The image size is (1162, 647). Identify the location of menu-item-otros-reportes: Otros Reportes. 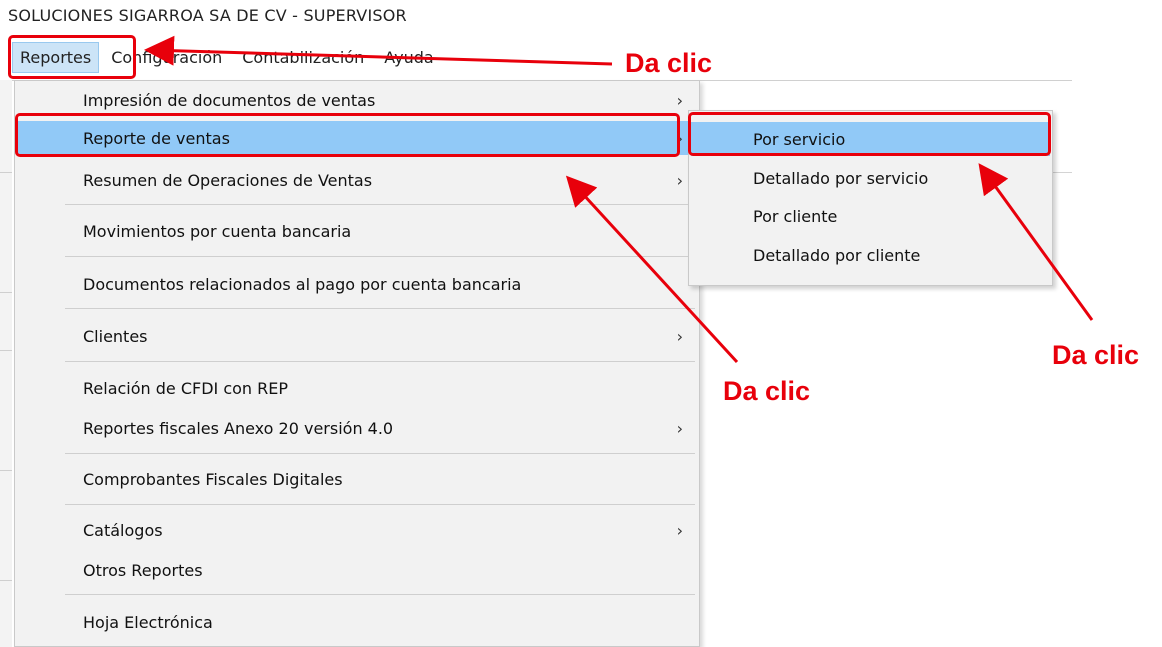
(357, 570).